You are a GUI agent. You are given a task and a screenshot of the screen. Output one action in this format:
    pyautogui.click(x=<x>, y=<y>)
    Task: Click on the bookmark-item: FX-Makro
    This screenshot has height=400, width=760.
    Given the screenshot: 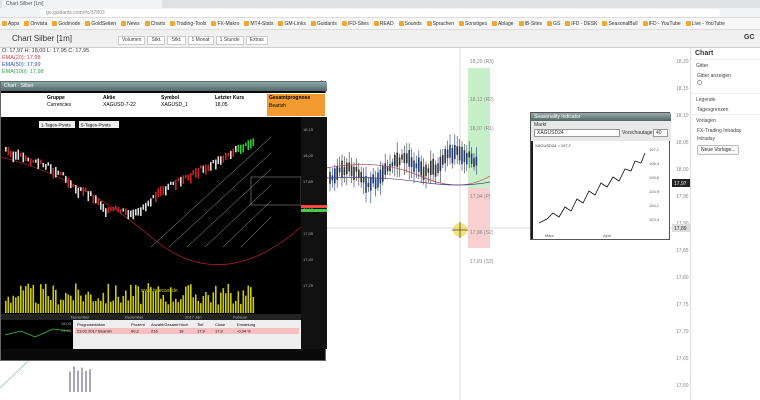 What is the action you would take?
    pyautogui.click(x=225, y=24)
    